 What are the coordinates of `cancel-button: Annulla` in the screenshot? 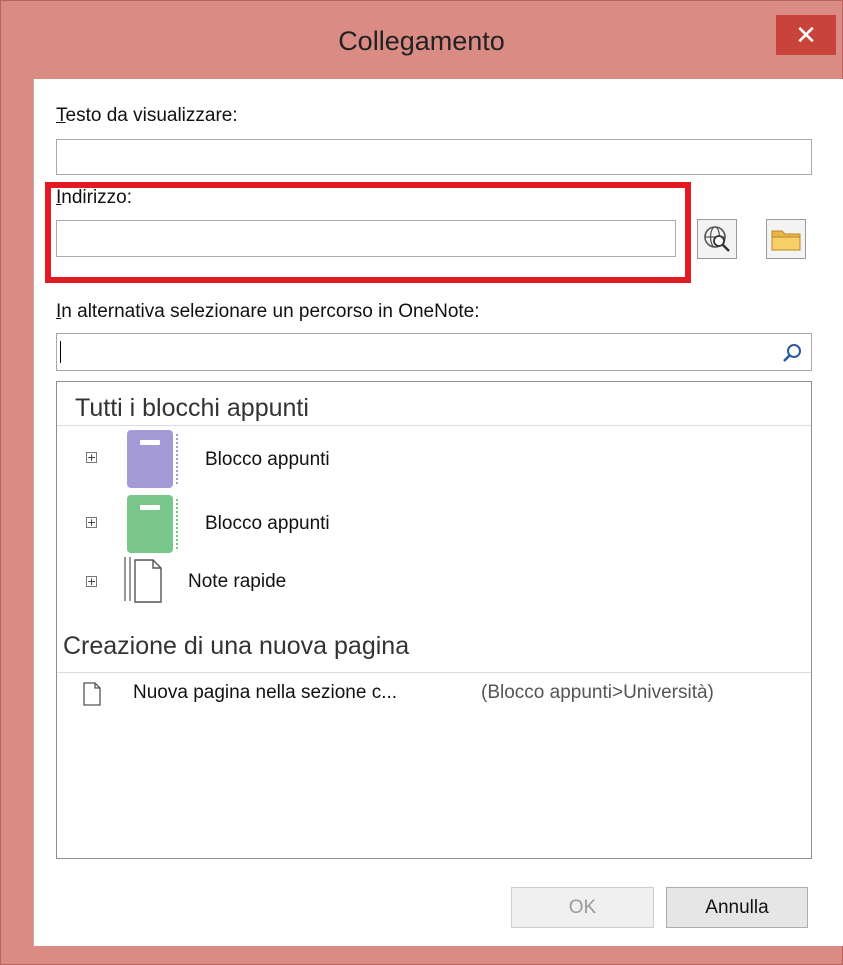 It's located at (737, 907).